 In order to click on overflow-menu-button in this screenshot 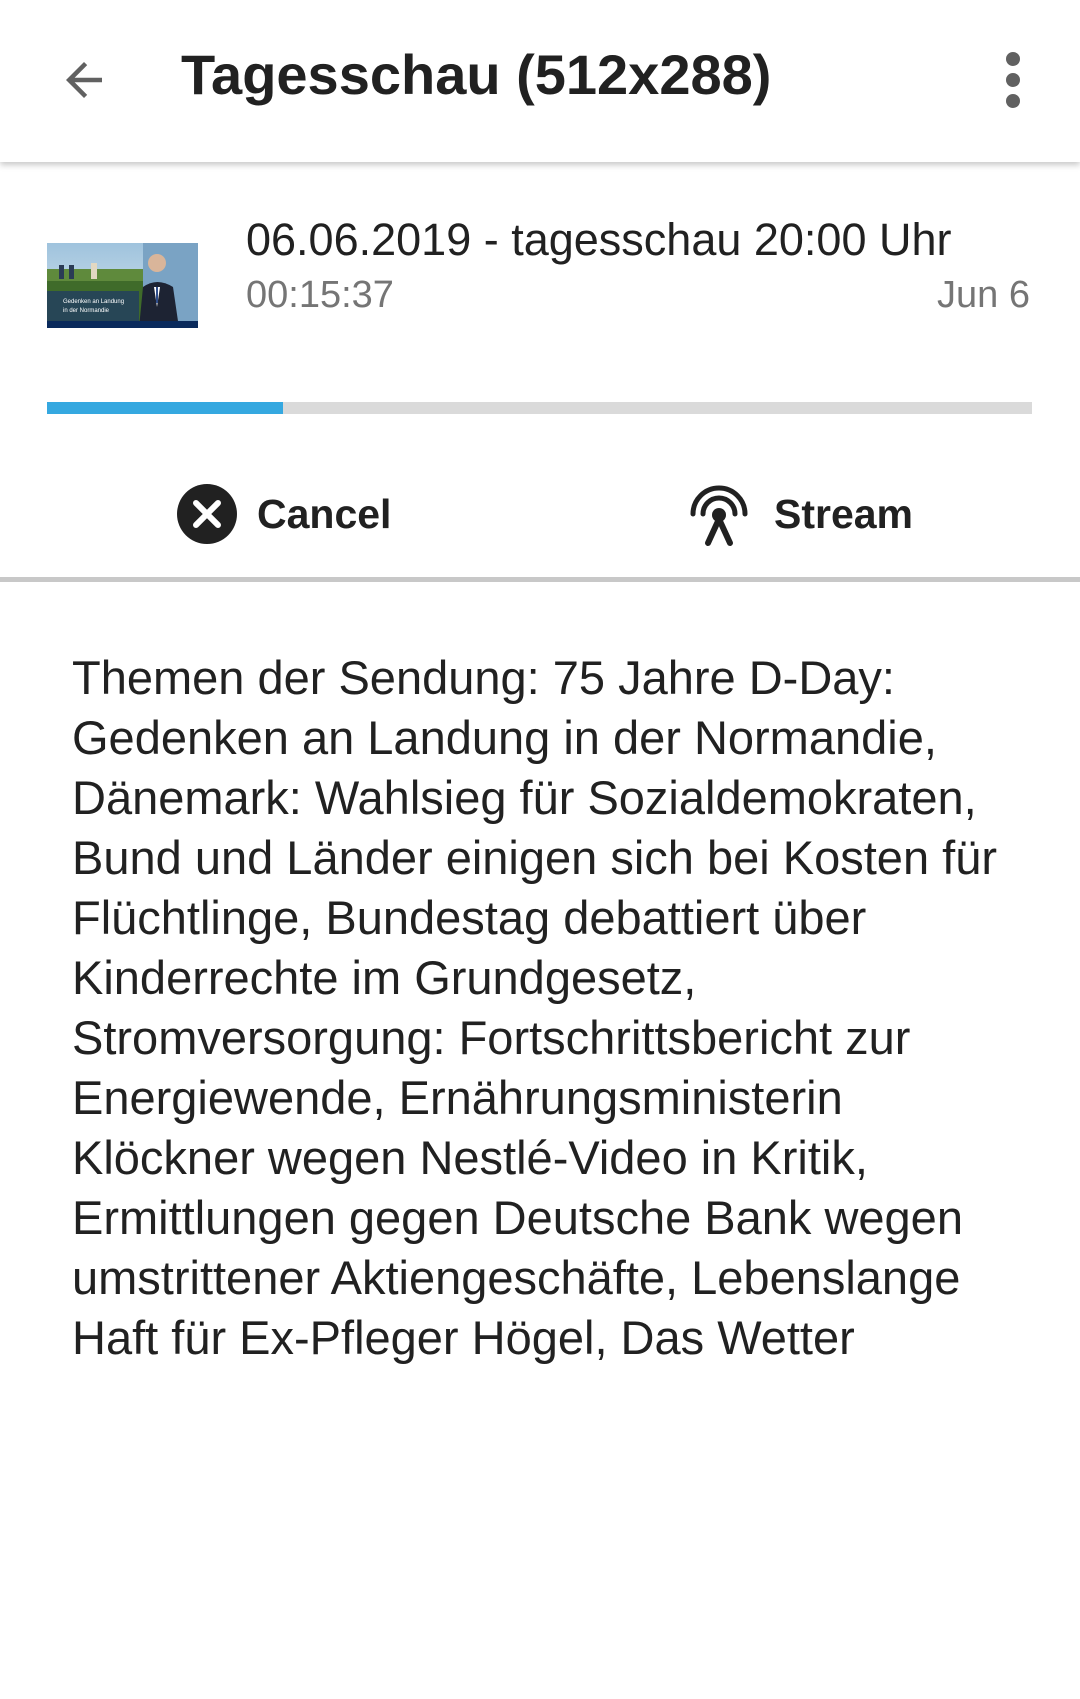, I will do `click(1013, 80)`.